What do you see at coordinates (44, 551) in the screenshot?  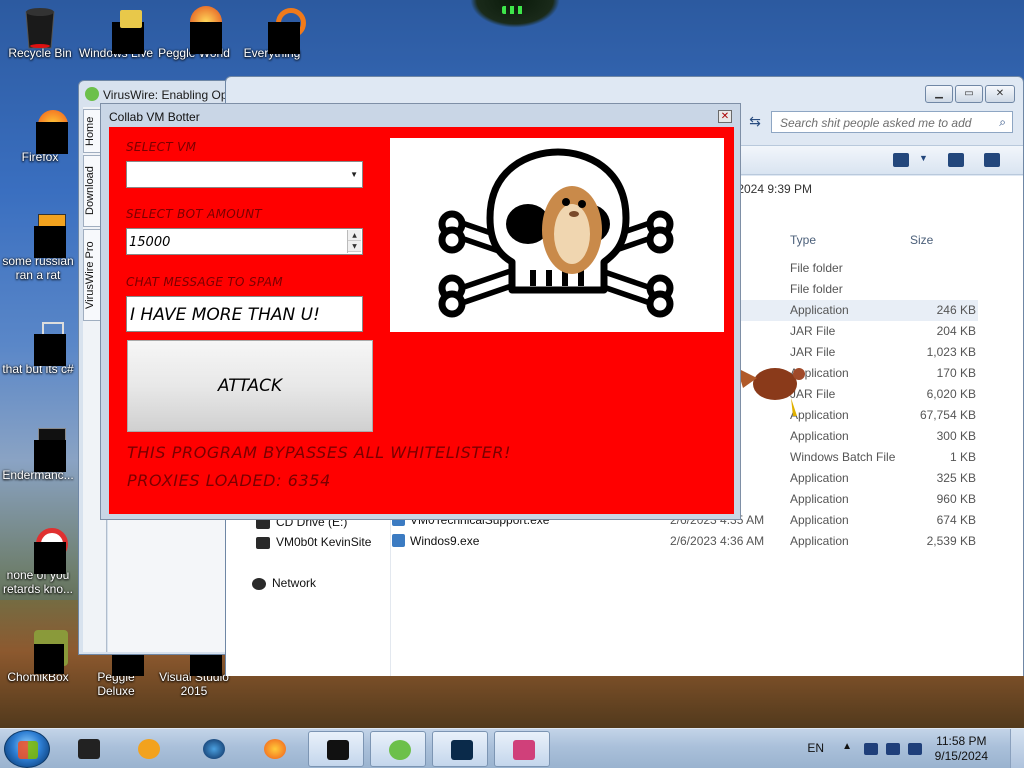 I see `opera-icon` at bounding box center [44, 551].